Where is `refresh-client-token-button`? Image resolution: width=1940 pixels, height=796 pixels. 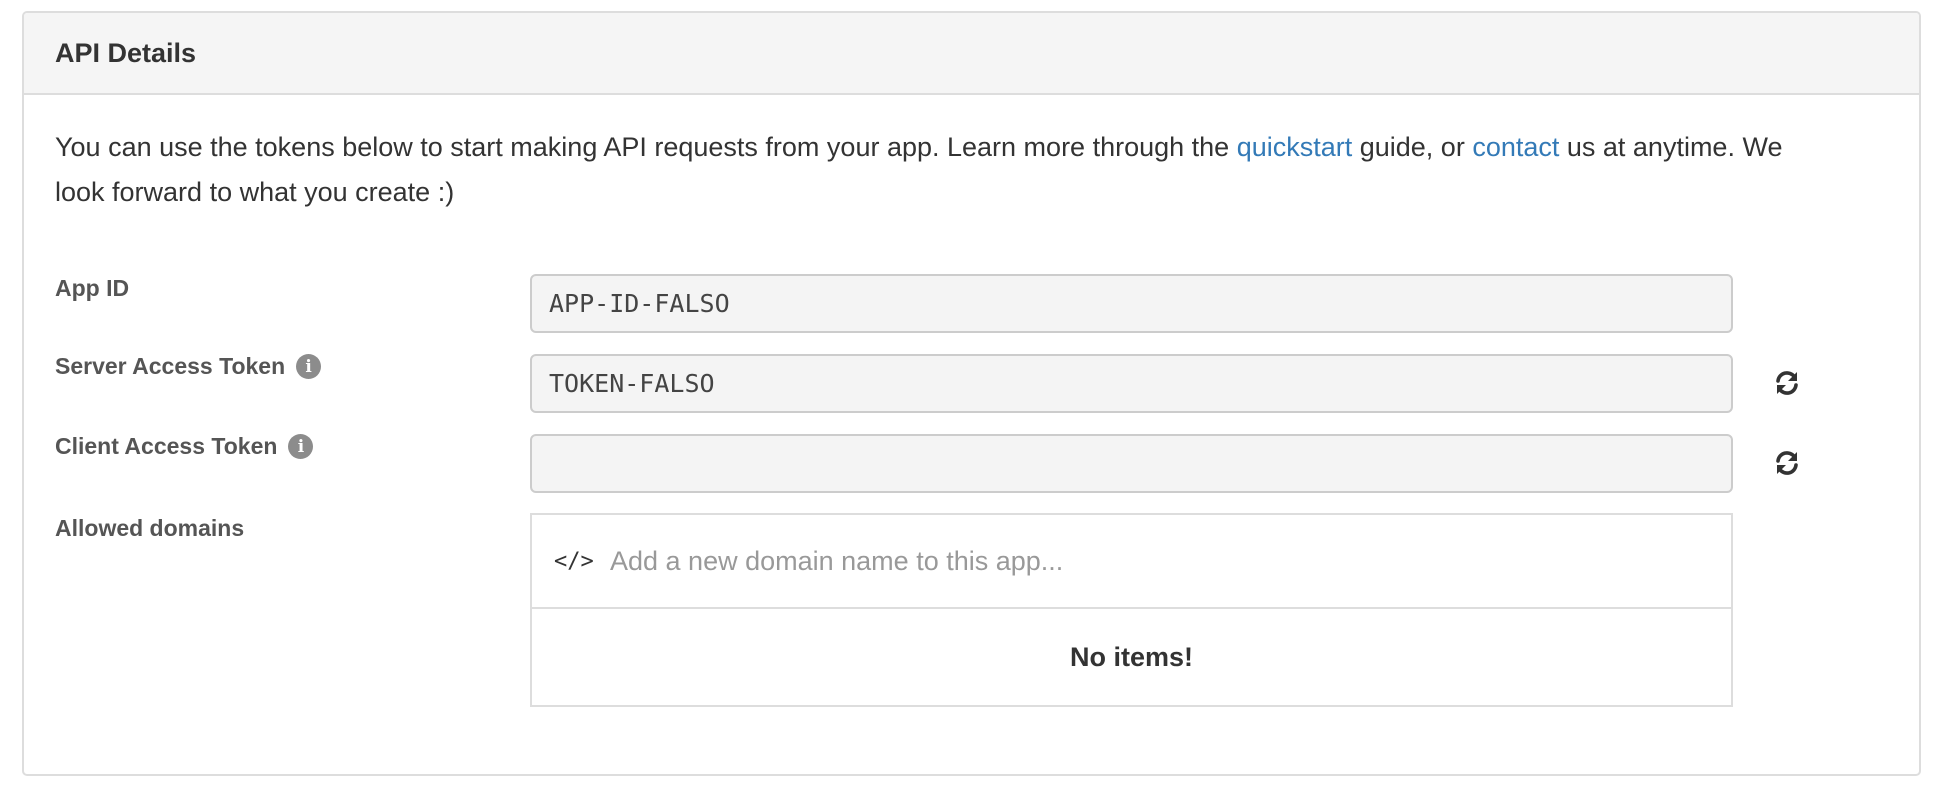
refresh-client-token-button is located at coordinates (1787, 463).